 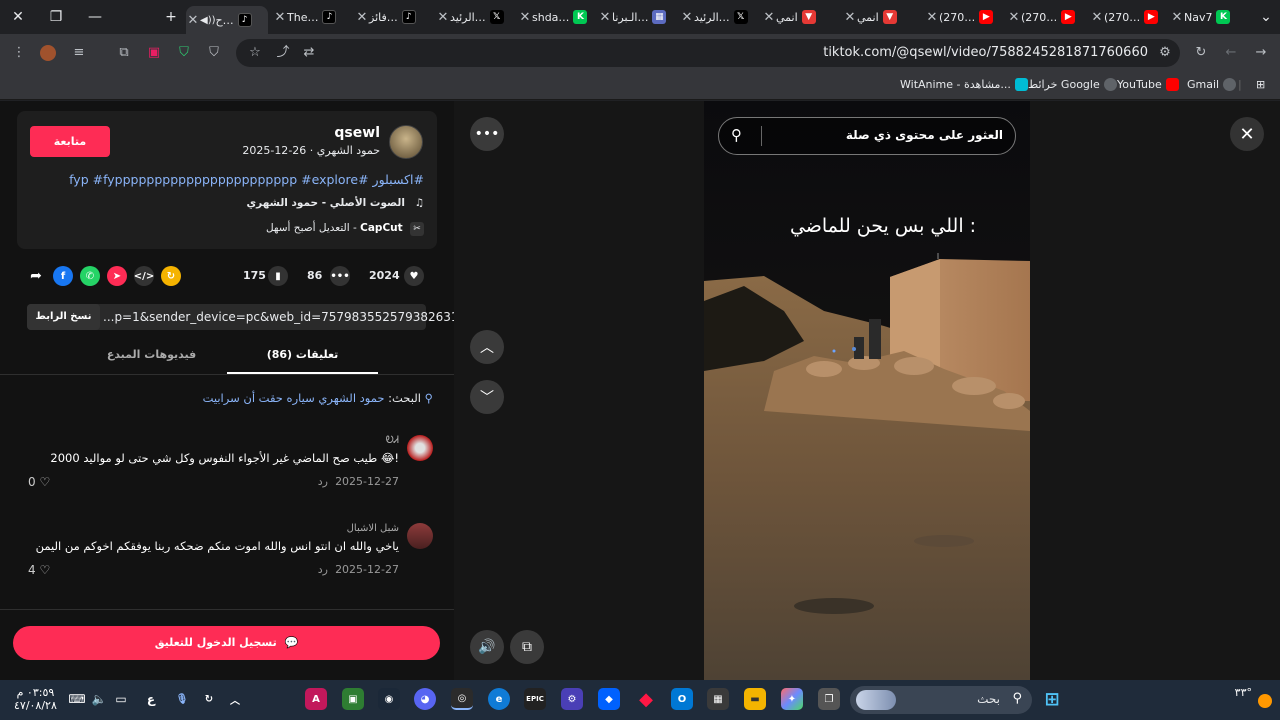 I want to click on dropbox-icon: ◆, so click(x=609, y=699).